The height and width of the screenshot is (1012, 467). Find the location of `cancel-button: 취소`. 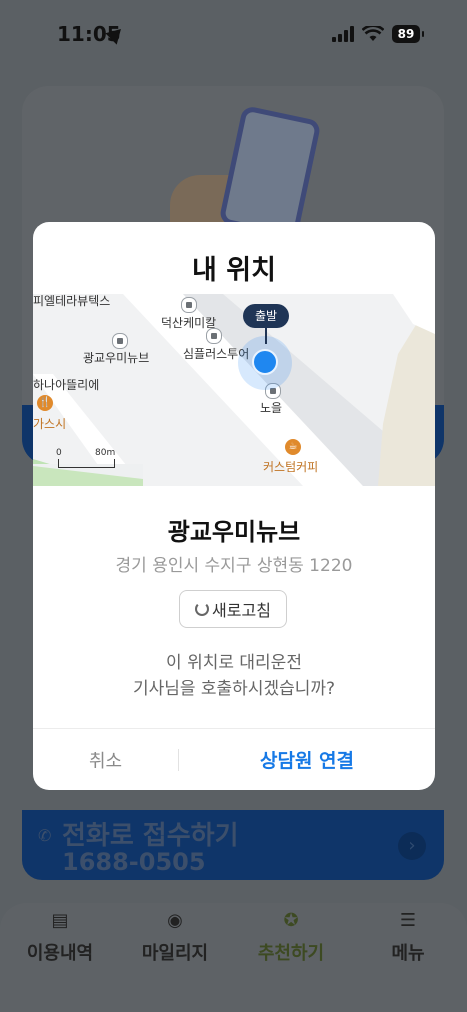

cancel-button: 취소 is located at coordinates (105, 759).